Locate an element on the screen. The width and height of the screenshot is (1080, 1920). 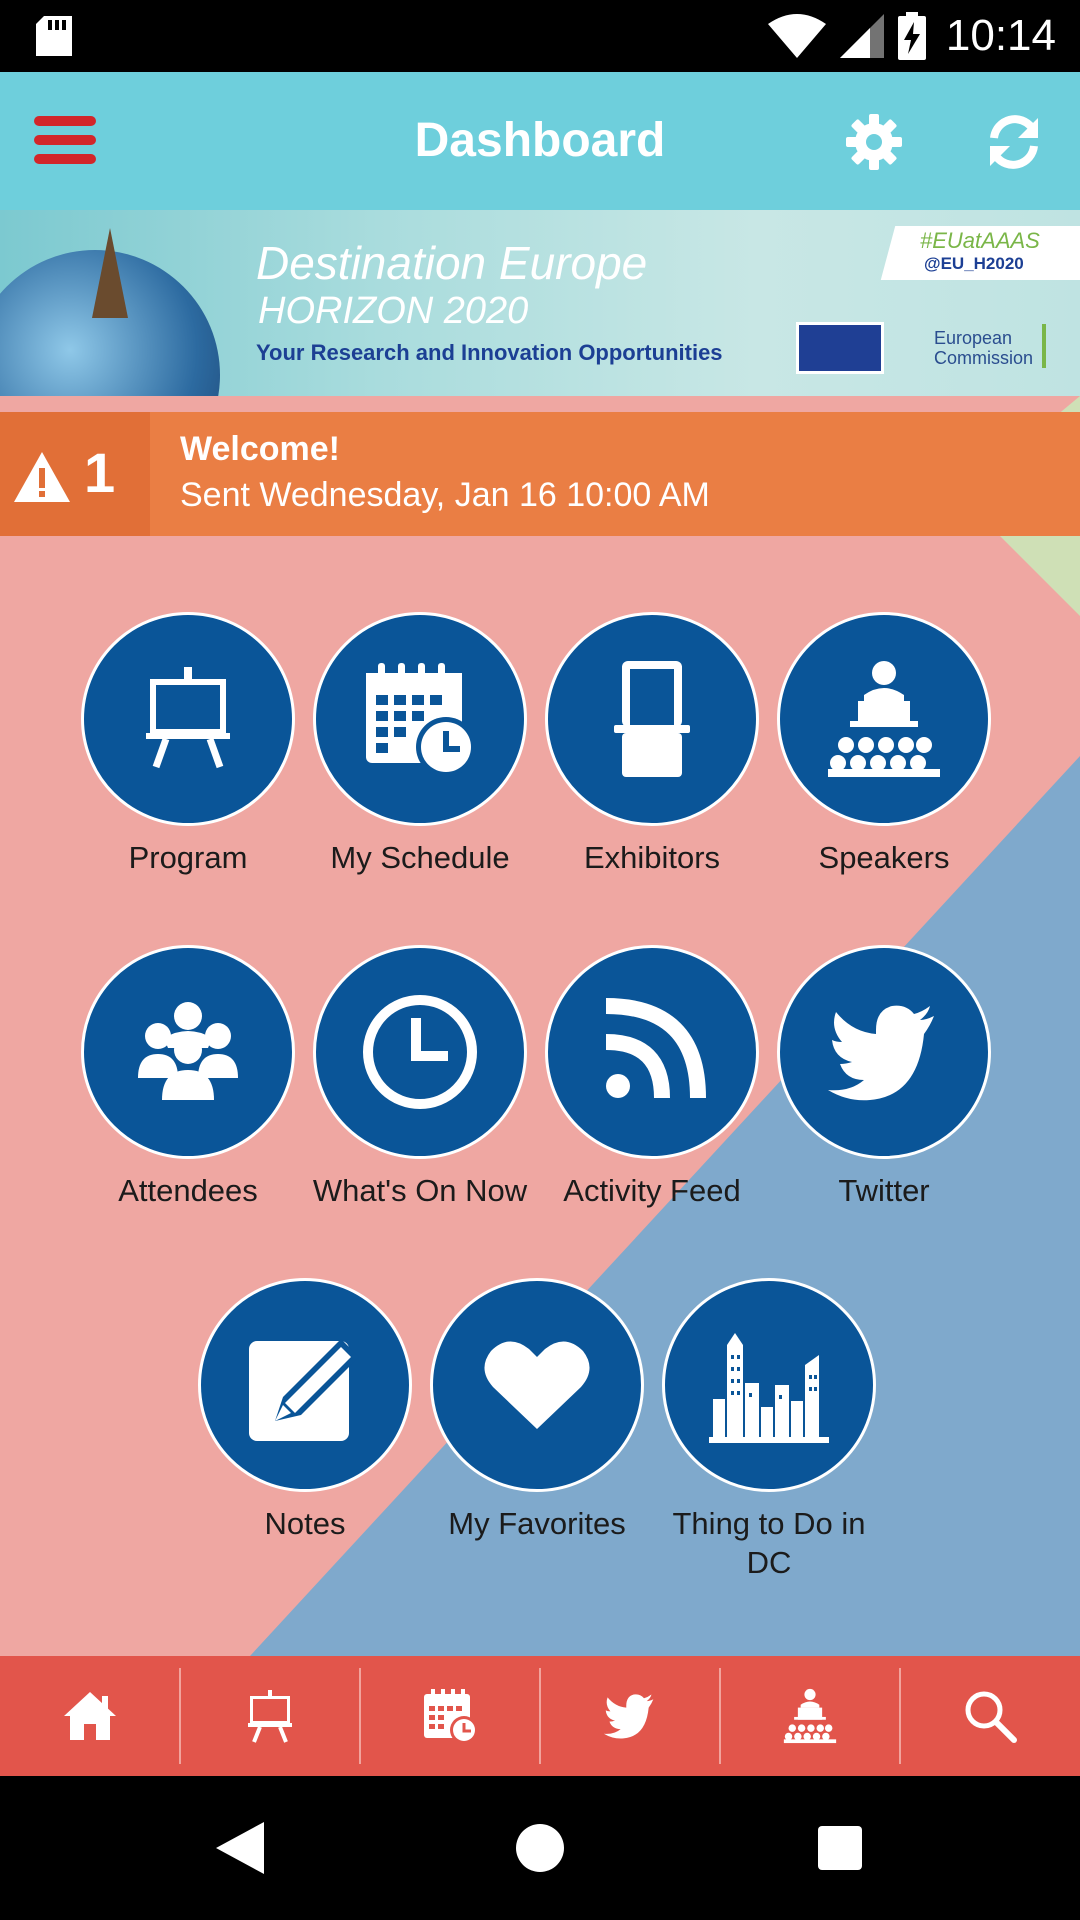
tile-things-to-do: Thing to Do in DC is located at coordinates (769, 1430).